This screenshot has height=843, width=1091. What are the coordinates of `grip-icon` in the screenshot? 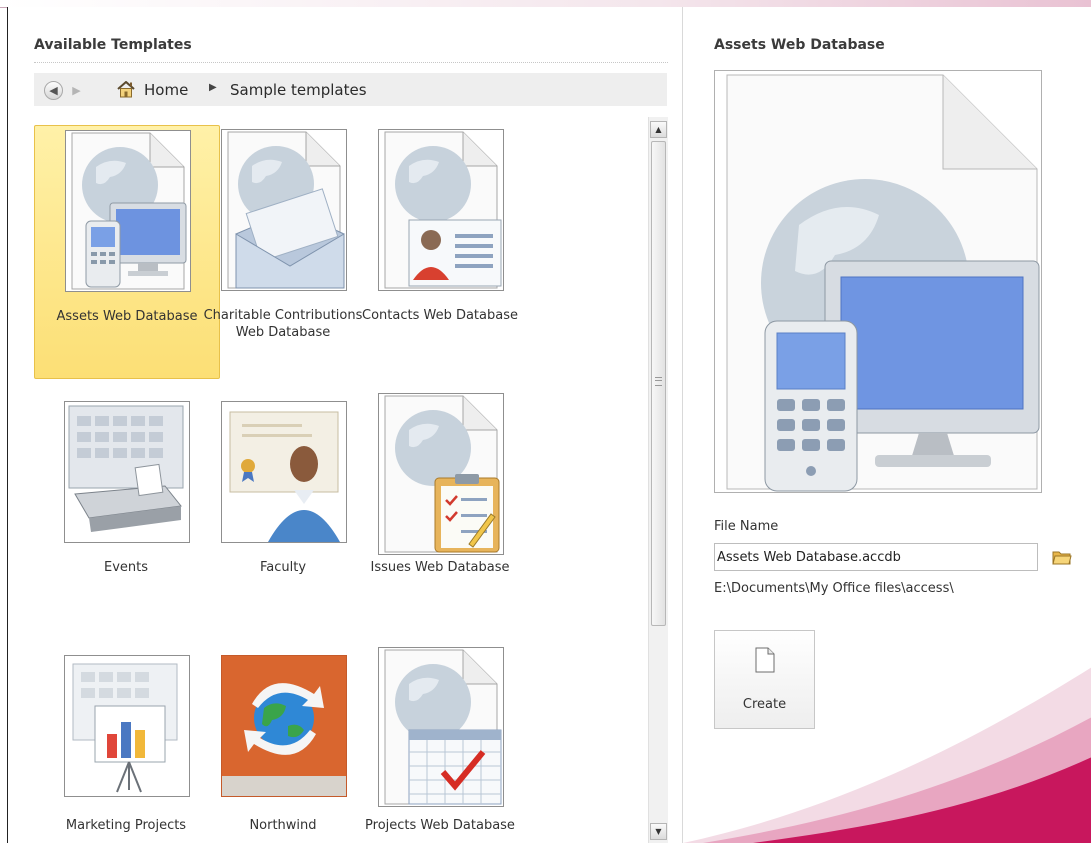 It's located at (658, 381).